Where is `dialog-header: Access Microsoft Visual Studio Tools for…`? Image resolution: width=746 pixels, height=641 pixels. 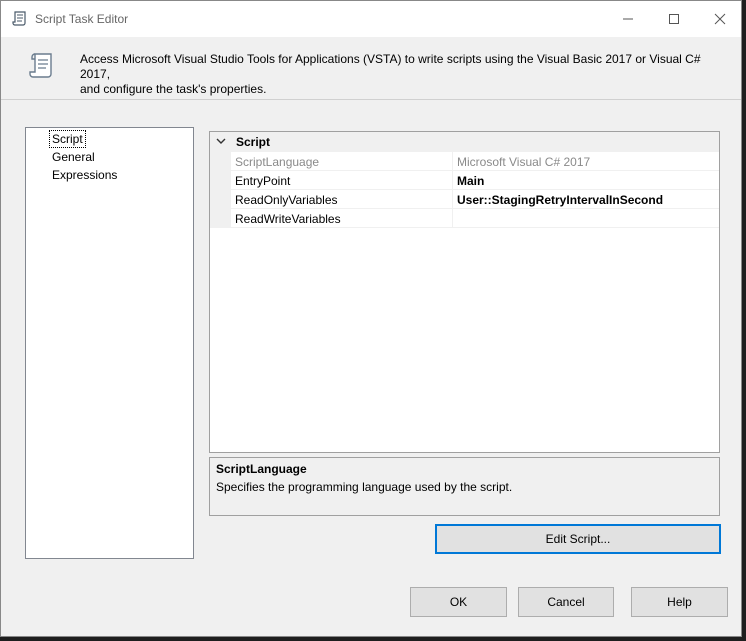 dialog-header: Access Microsoft Visual Studio Tools for… is located at coordinates (371, 68).